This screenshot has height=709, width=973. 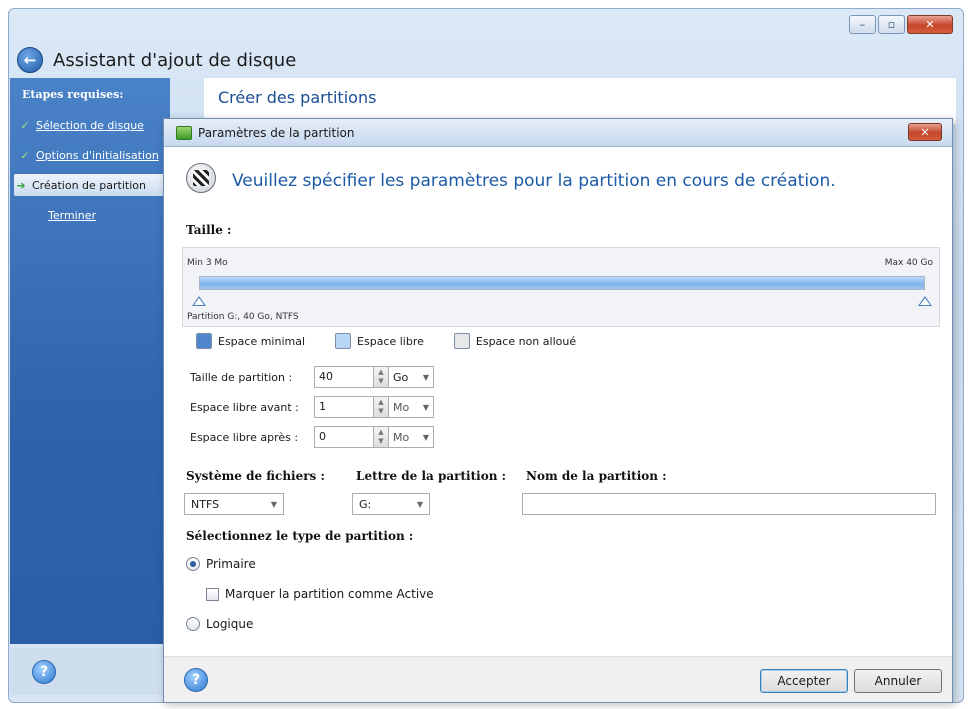 What do you see at coordinates (312, 377) in the screenshot?
I see `partition-size-row: Taille de partition : 40 ▲ ▼ Go ▼` at bounding box center [312, 377].